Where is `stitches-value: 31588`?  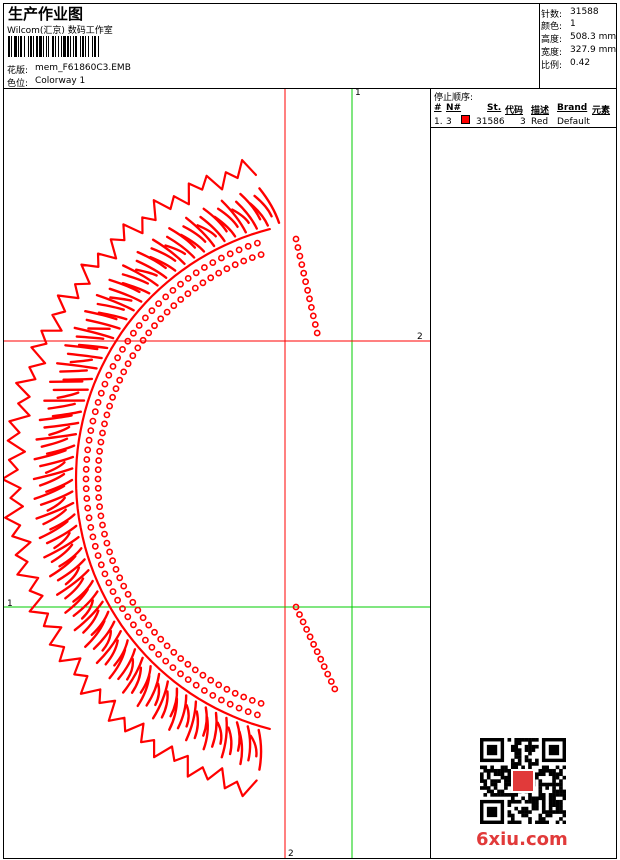
stitches-value: 31588 is located at coordinates (584, 12).